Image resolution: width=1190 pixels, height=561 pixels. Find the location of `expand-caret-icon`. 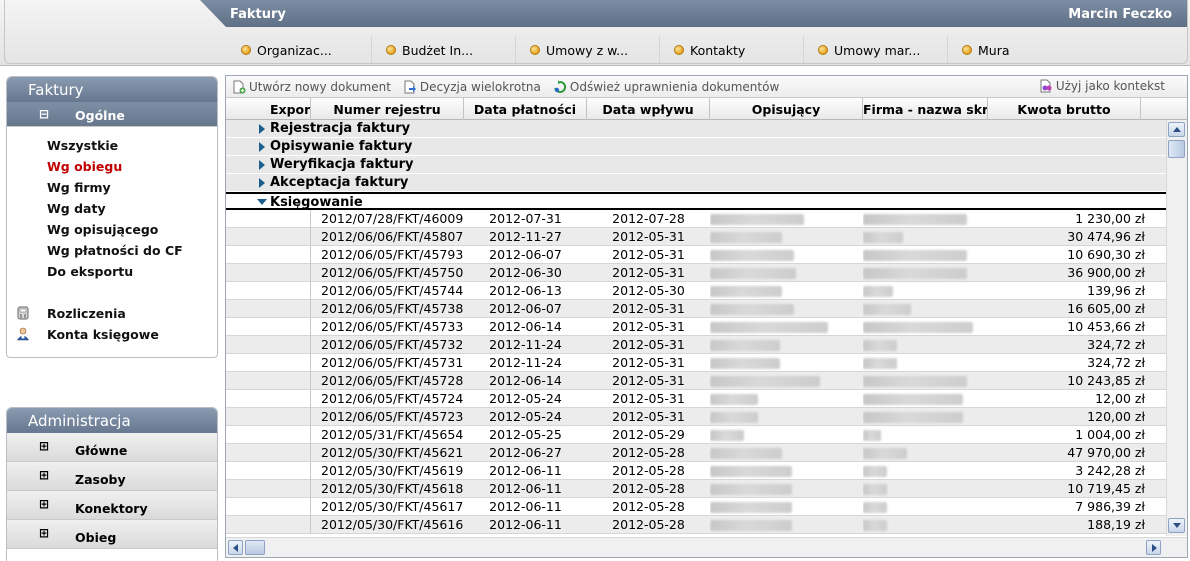

expand-caret-icon is located at coordinates (262, 183).